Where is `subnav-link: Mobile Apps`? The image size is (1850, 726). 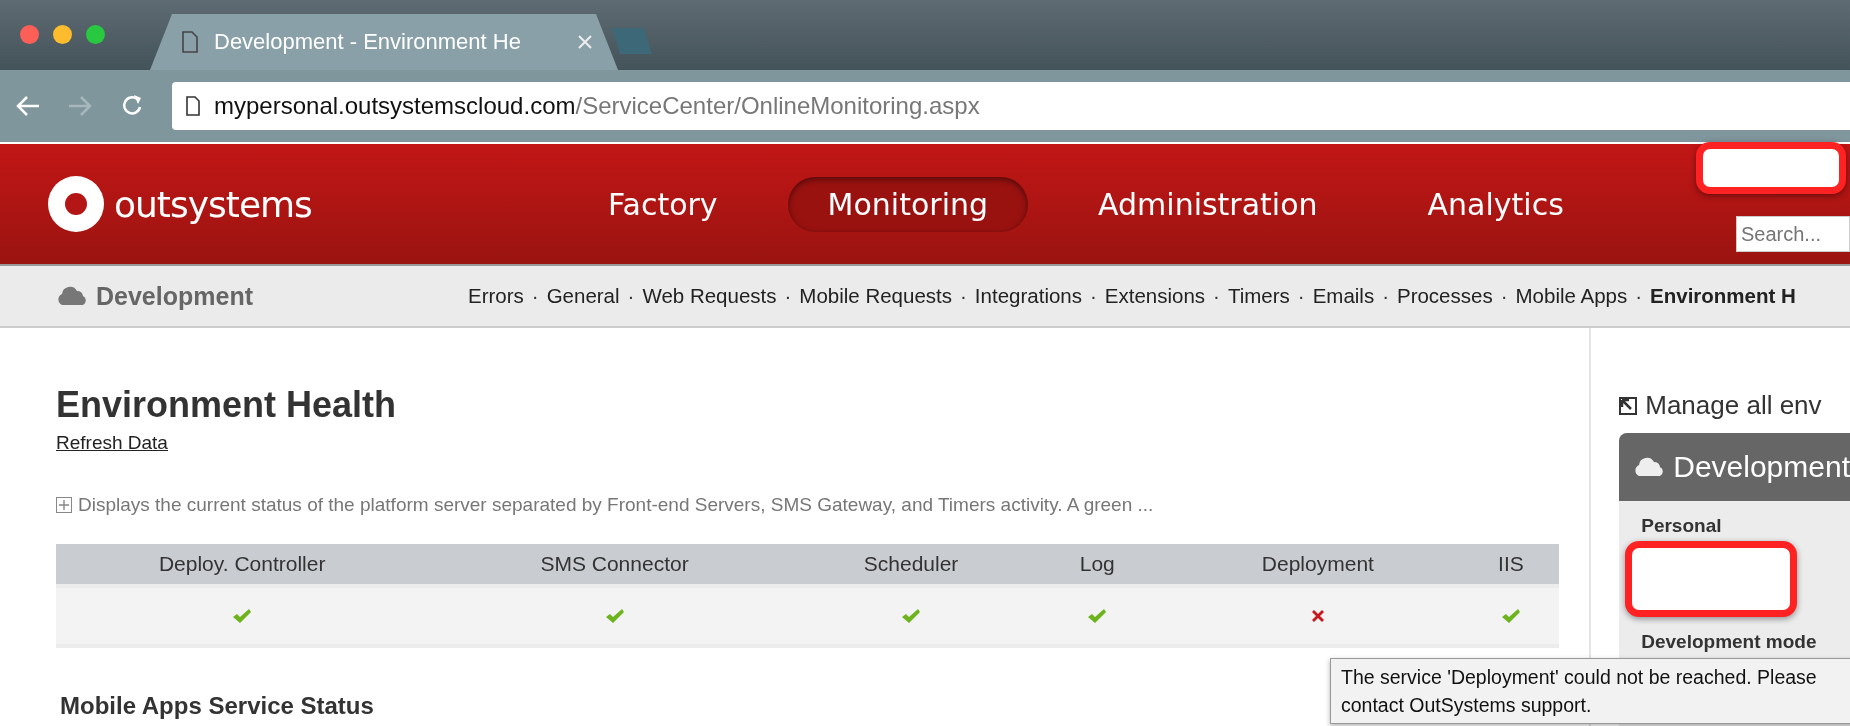 subnav-link: Mobile Apps is located at coordinates (1571, 296).